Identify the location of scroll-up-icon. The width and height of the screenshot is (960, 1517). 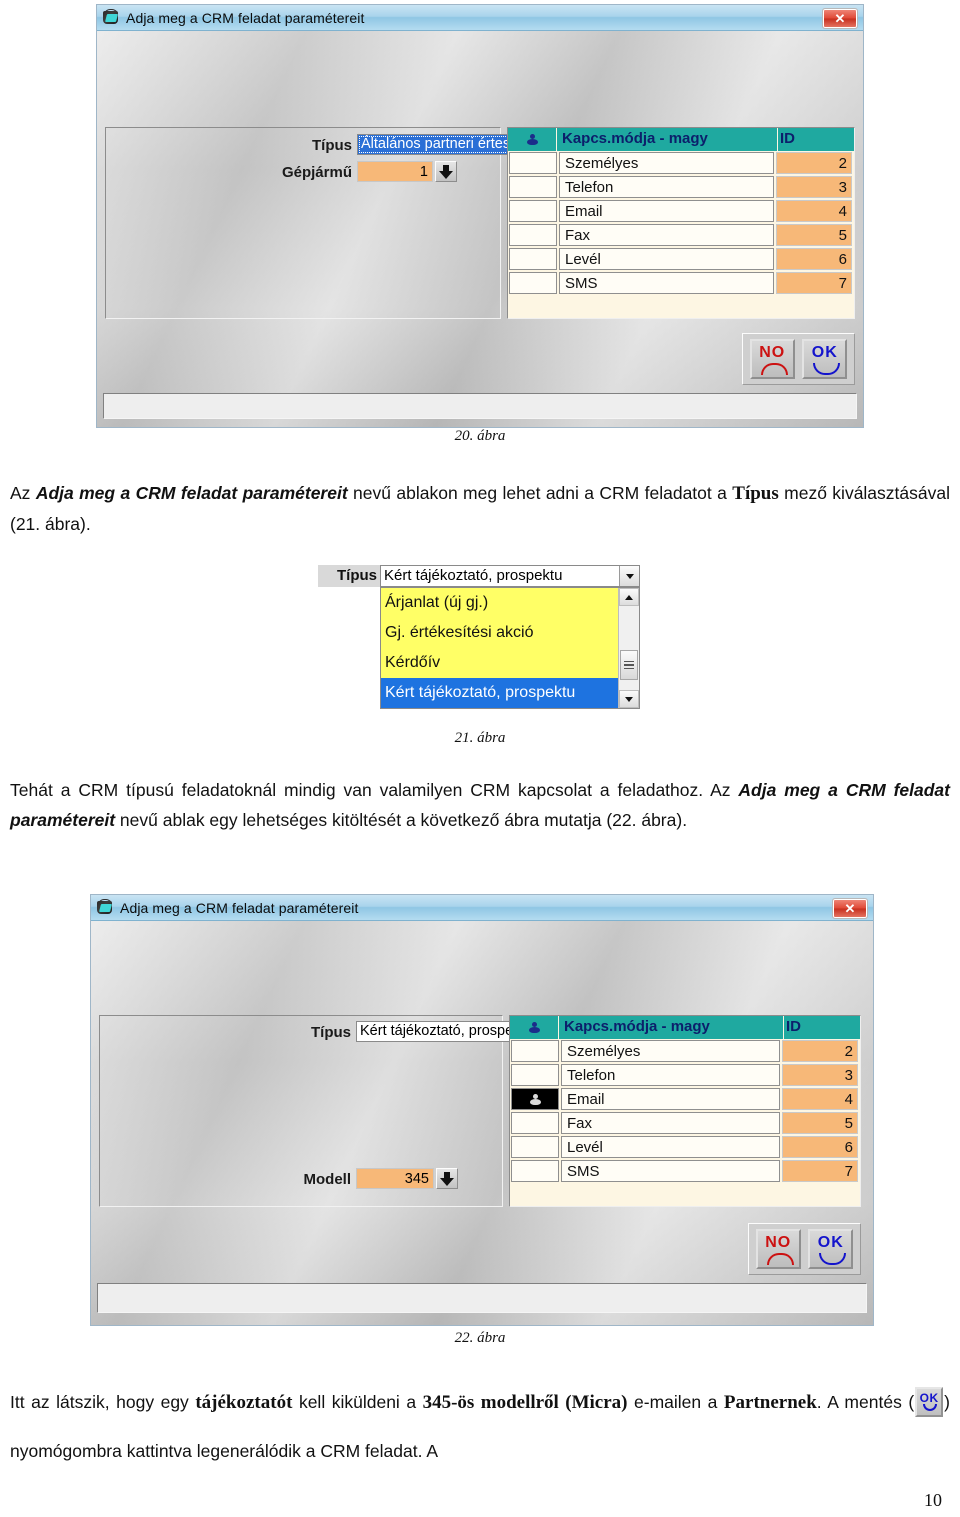
(629, 597).